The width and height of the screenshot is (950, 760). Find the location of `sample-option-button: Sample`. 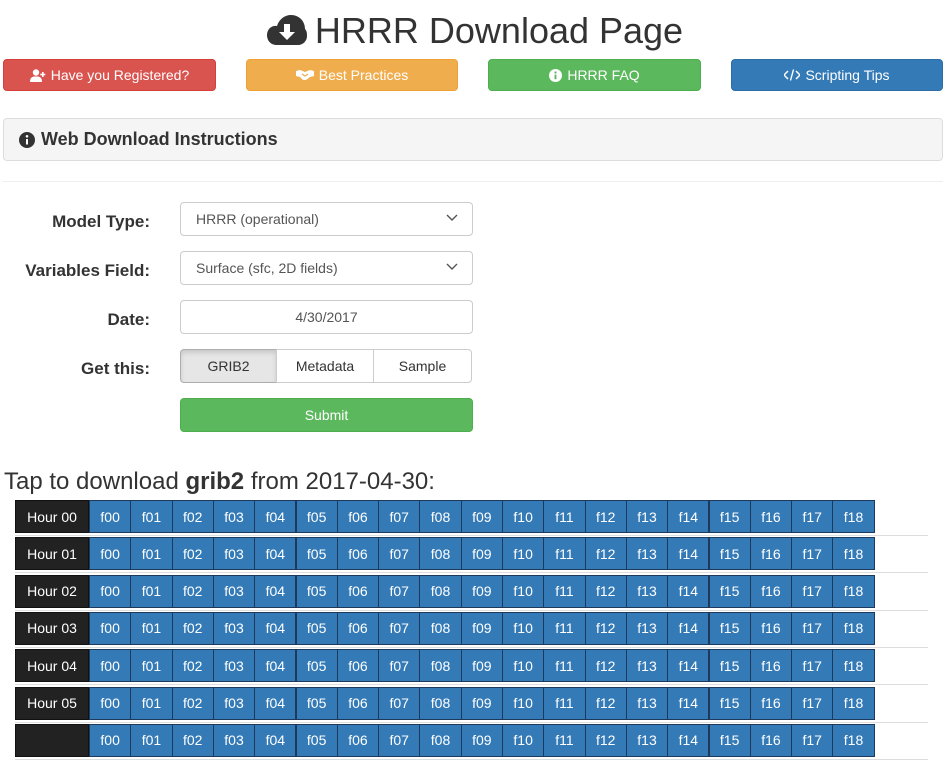

sample-option-button: Sample is located at coordinates (422, 366).